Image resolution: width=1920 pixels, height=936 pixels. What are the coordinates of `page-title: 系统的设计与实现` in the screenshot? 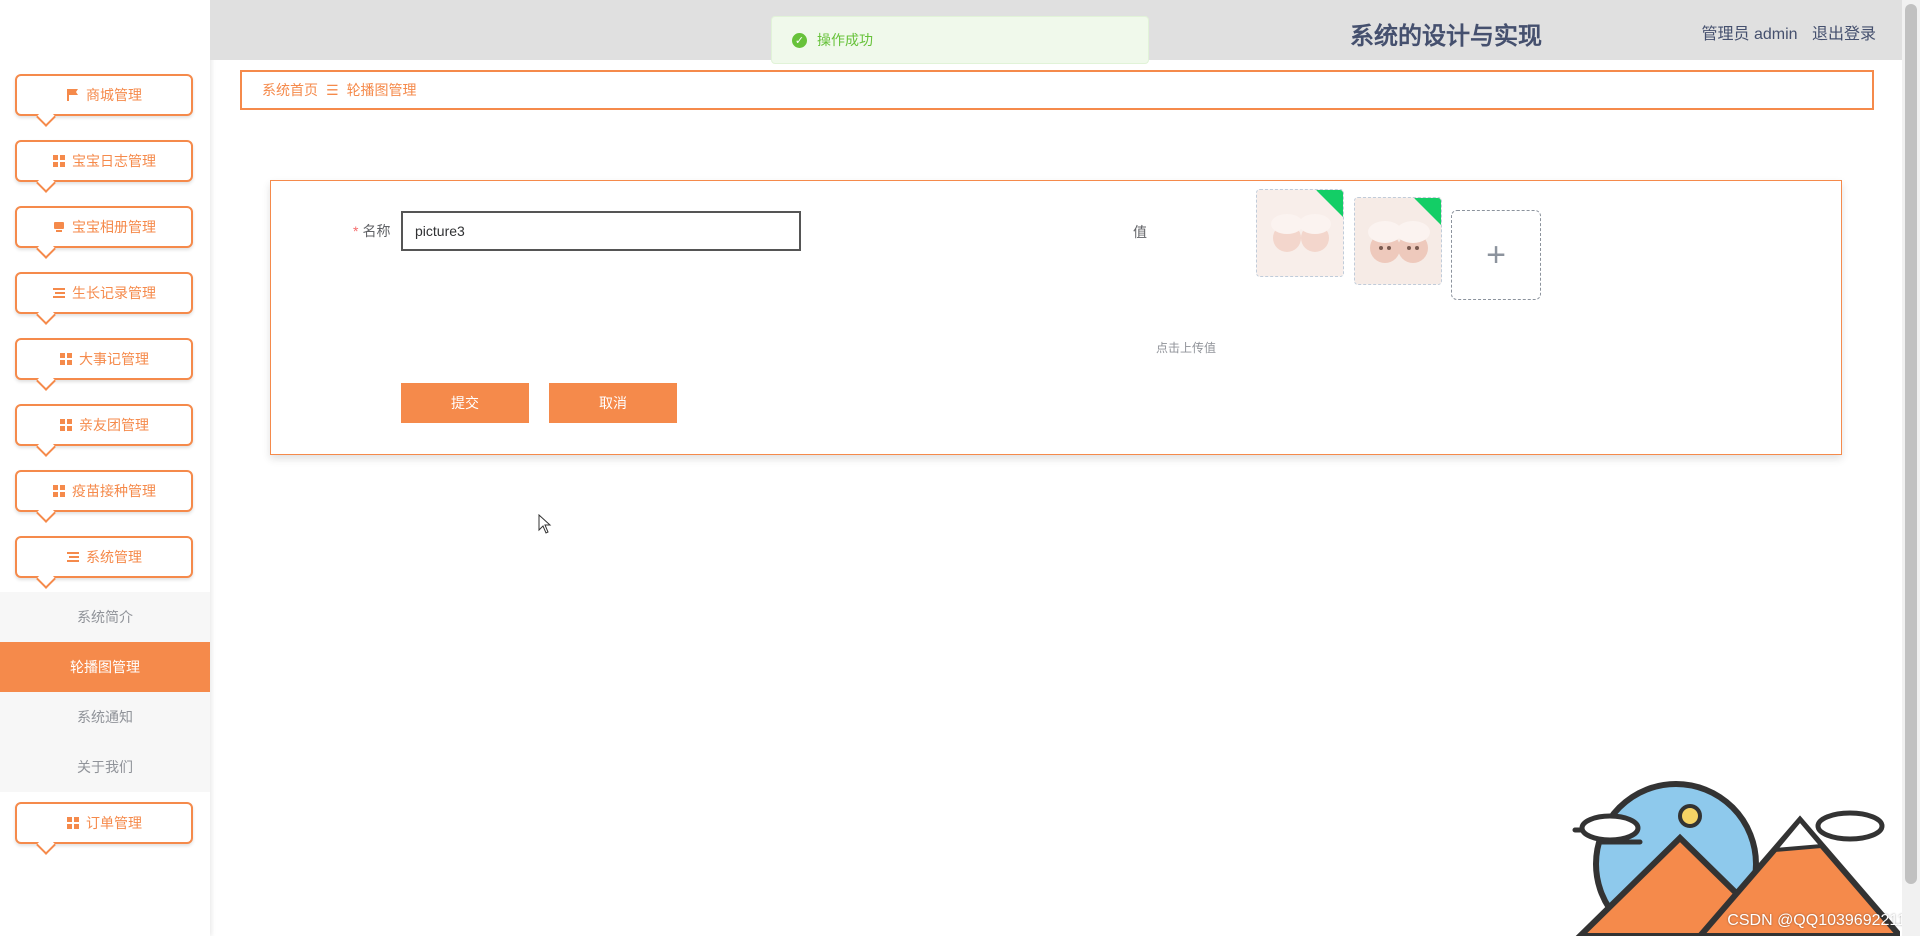 It's located at (1446, 36).